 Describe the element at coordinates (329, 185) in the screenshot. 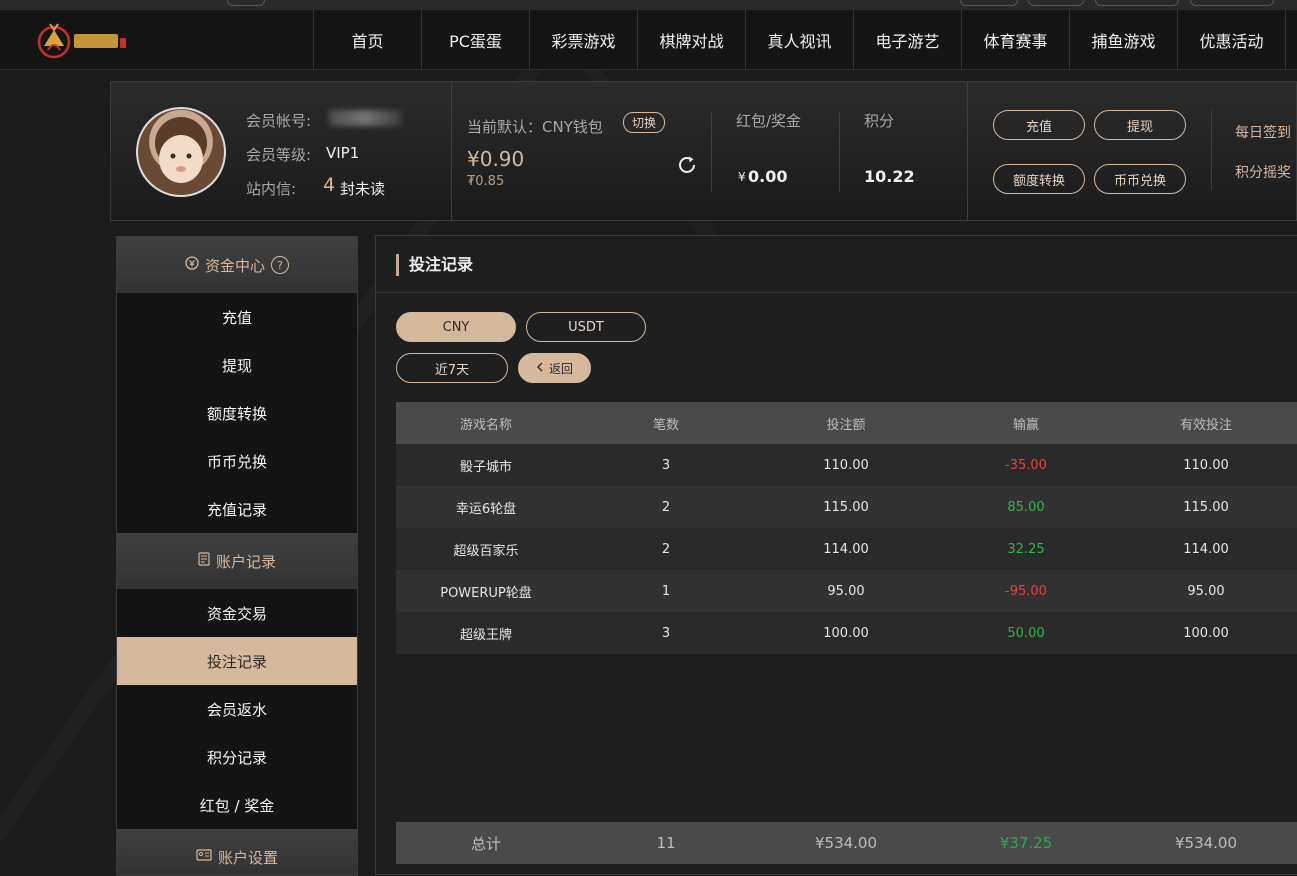

I see `message-count: 4` at that location.